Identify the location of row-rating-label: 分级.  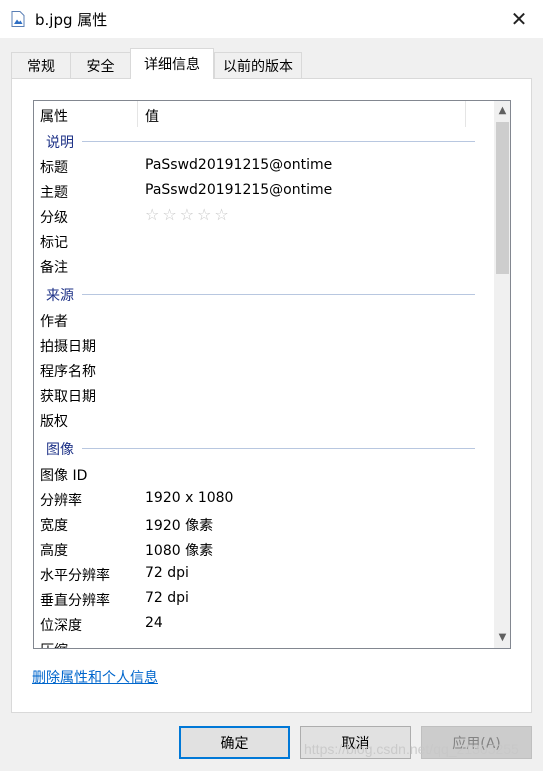
(54, 218).